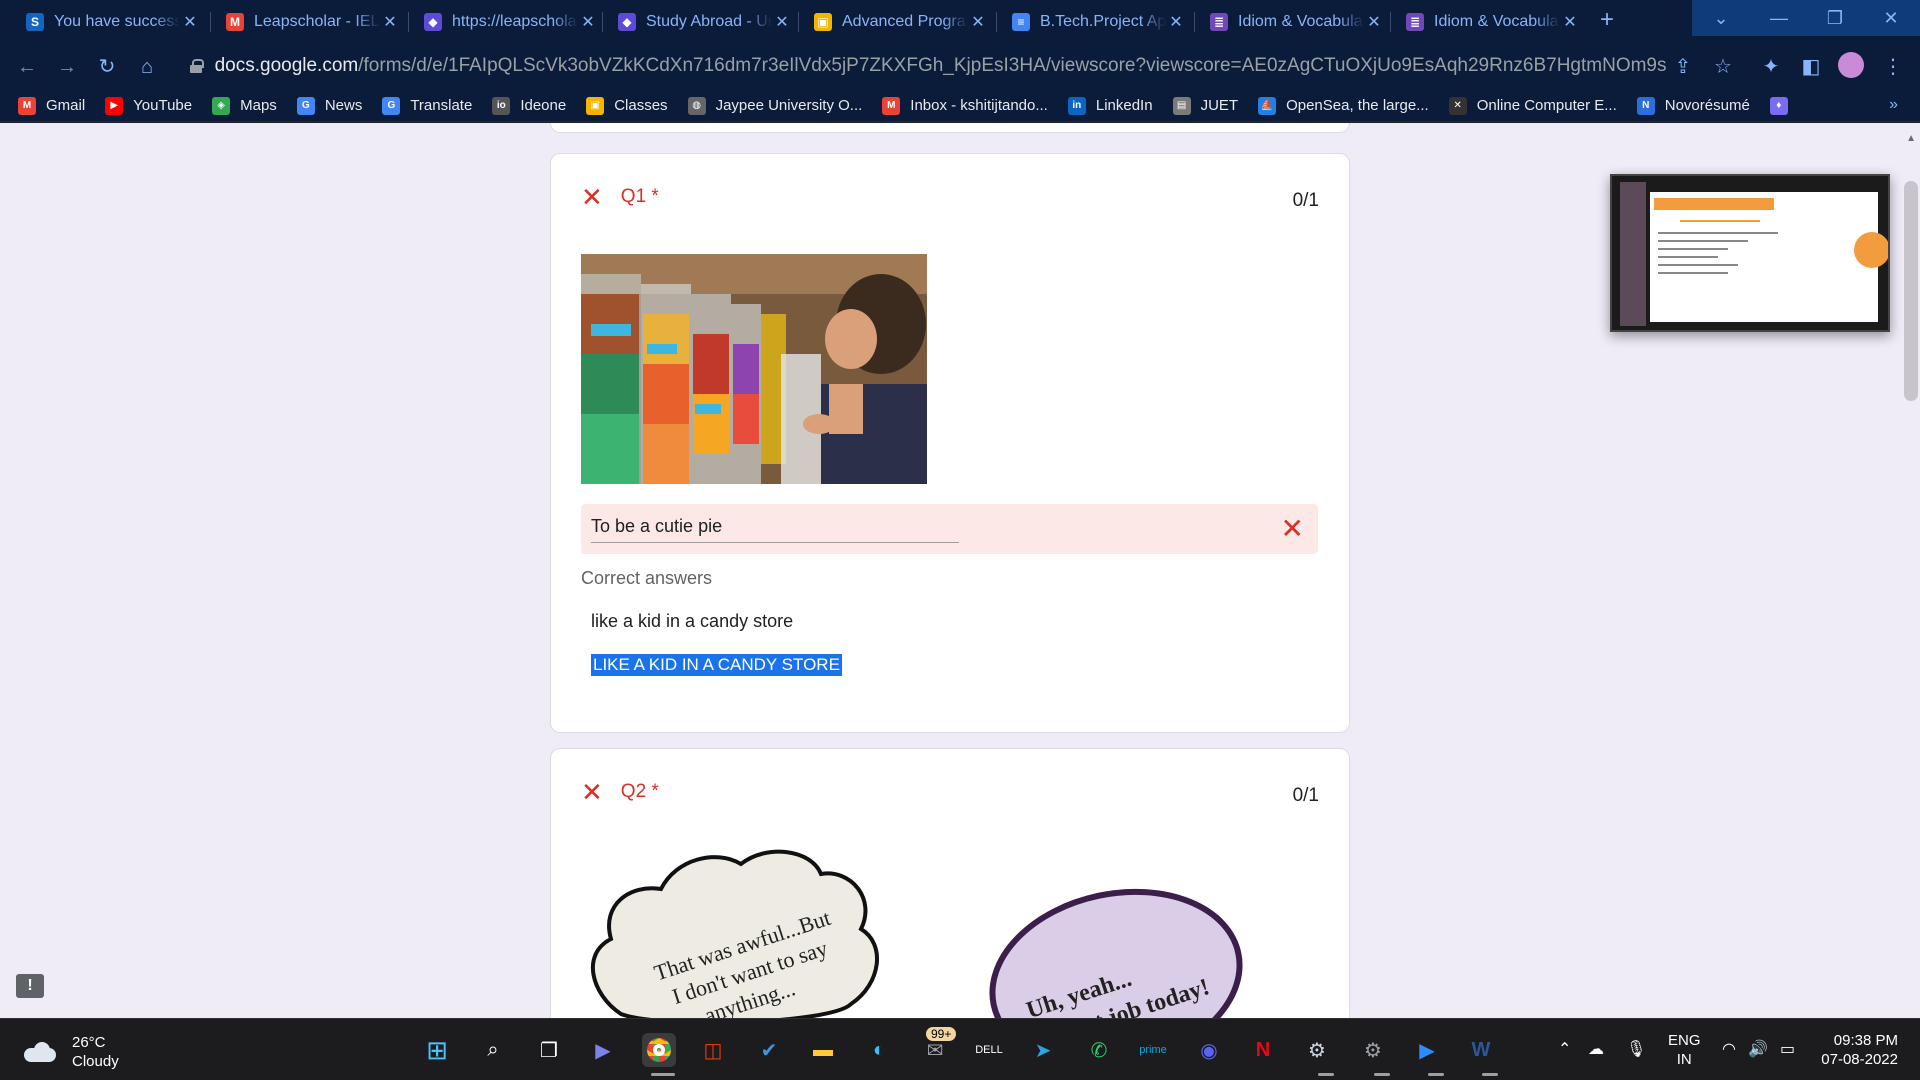 This screenshot has height=1080, width=1920. What do you see at coordinates (1683, 67) in the screenshot?
I see `share-icon: ⇪` at bounding box center [1683, 67].